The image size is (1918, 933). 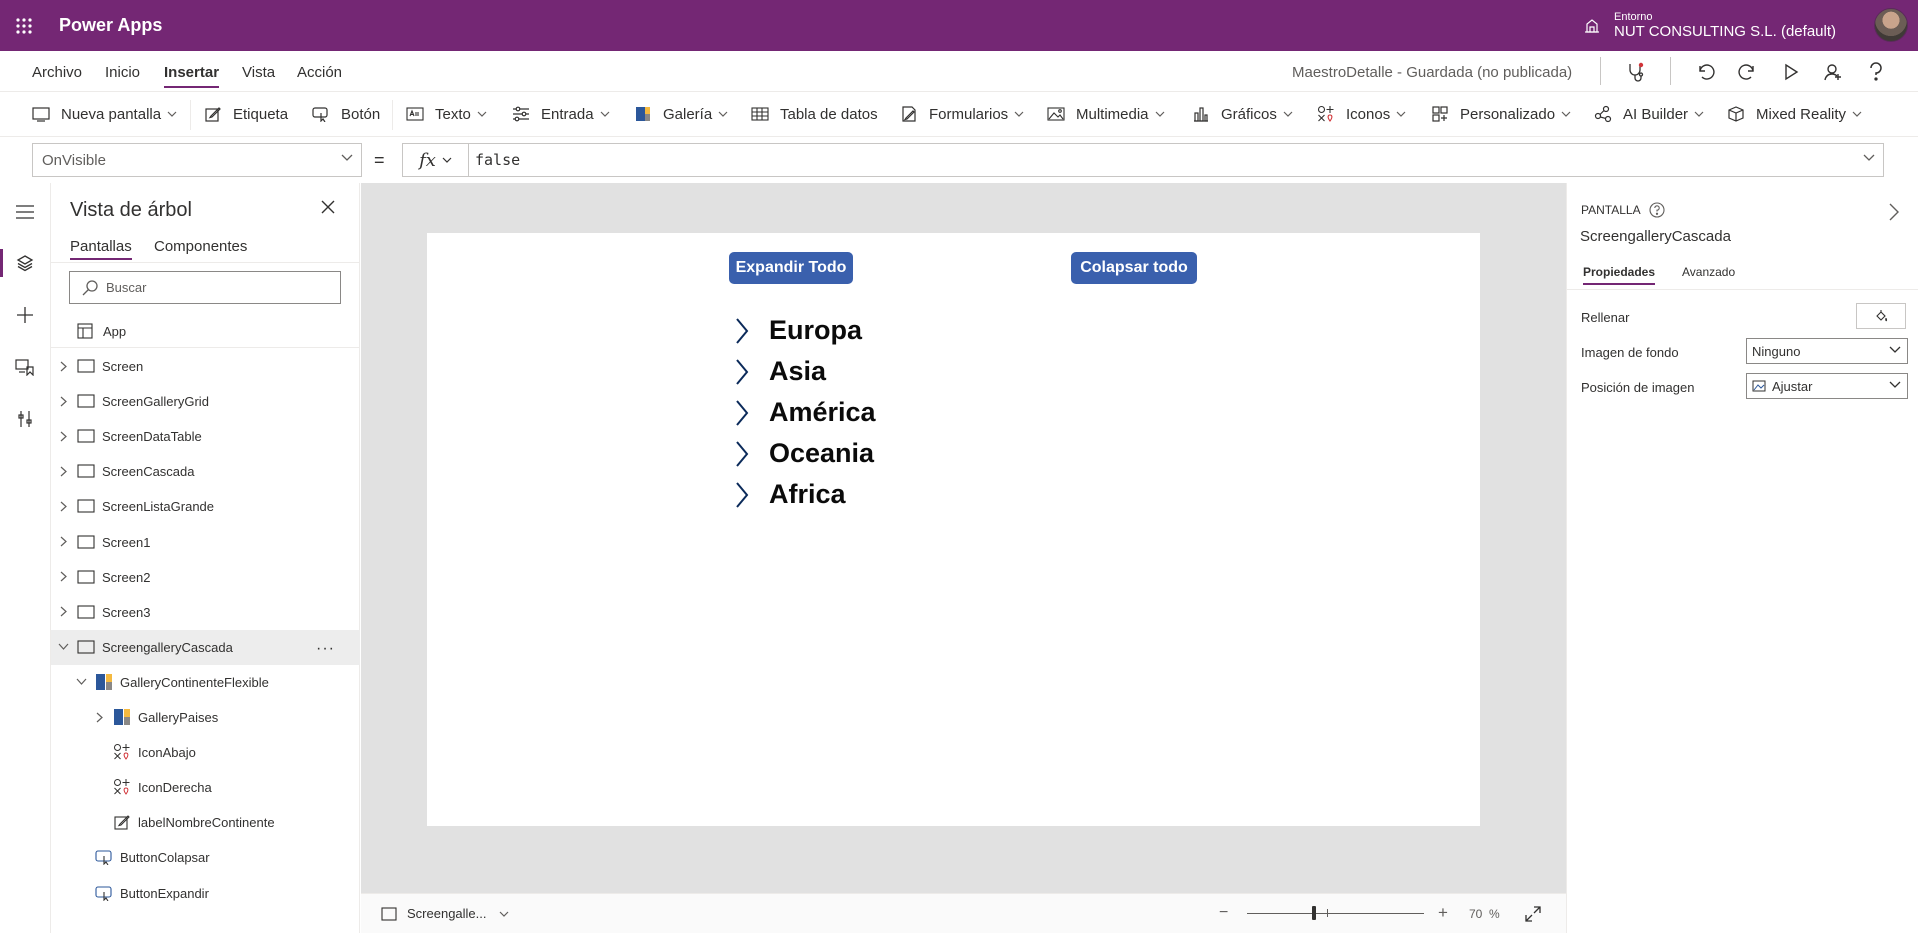 What do you see at coordinates (205, 787) in the screenshot?
I see `tree-node: IconDerecha` at bounding box center [205, 787].